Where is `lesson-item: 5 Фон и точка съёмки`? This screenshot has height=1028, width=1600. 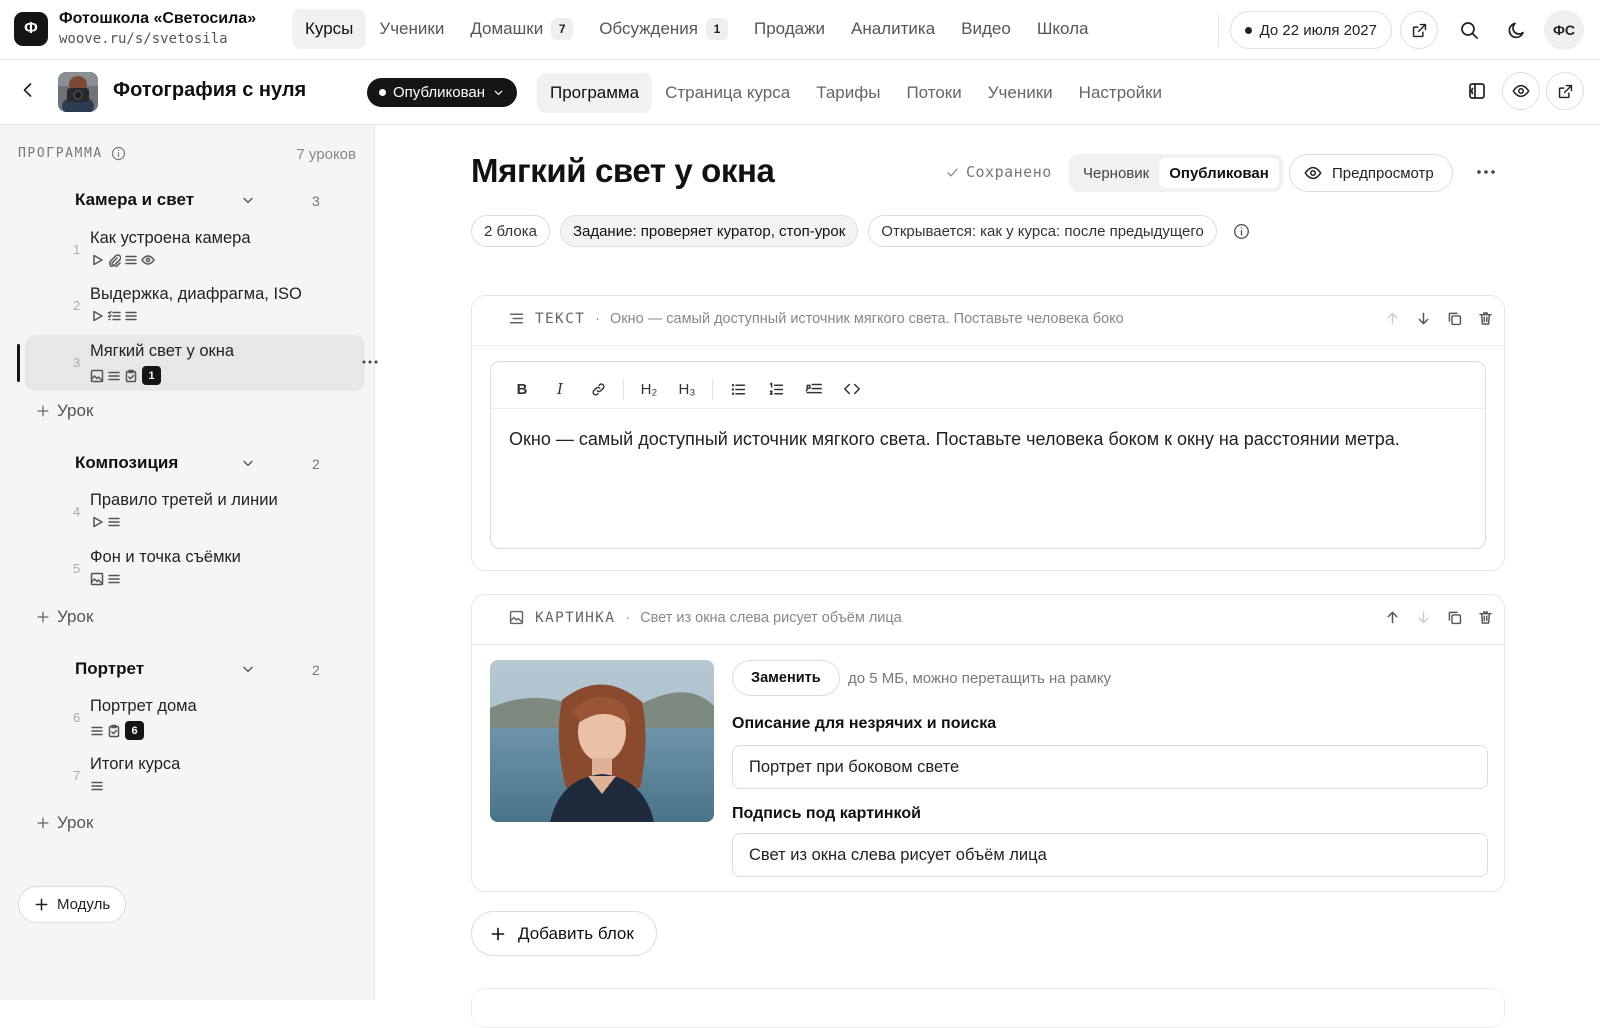
lesson-item: 5 Фон и точка съёмки is located at coordinates (195, 569).